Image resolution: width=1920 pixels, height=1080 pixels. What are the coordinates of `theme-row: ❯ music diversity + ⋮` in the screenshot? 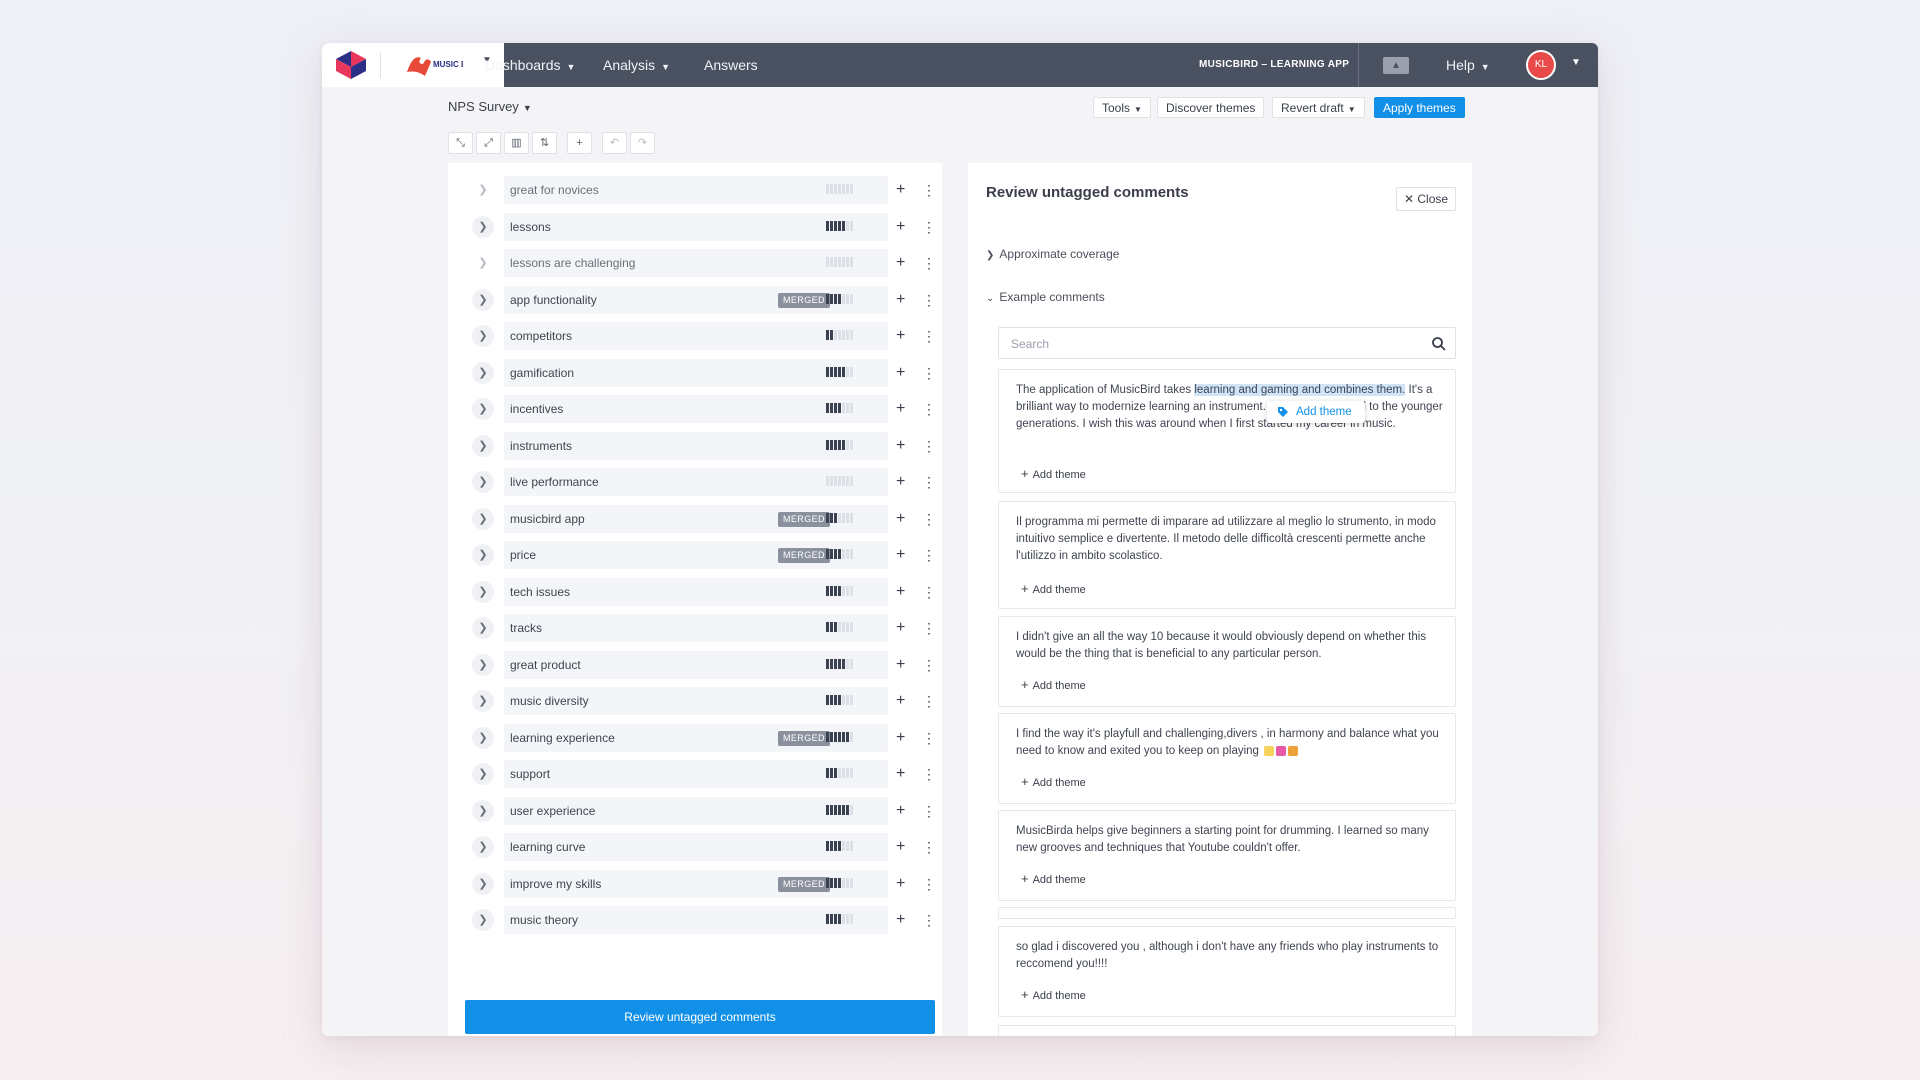 It's located at (700, 702).